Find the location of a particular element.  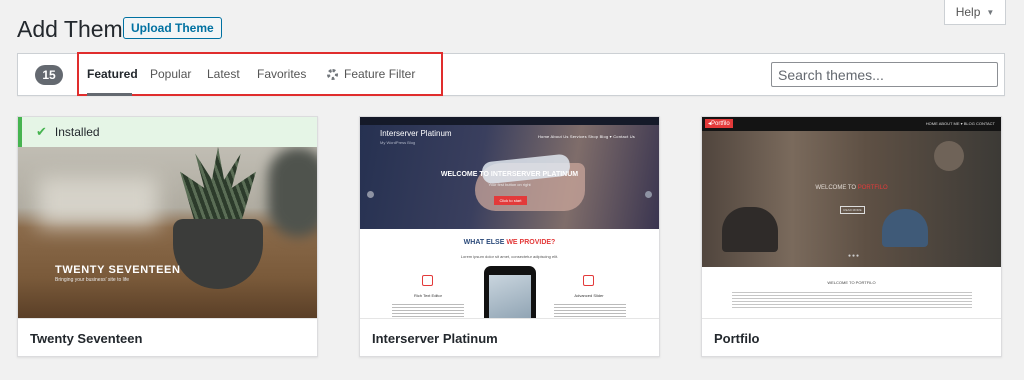

slider-next-icon is located at coordinates (648, 194).